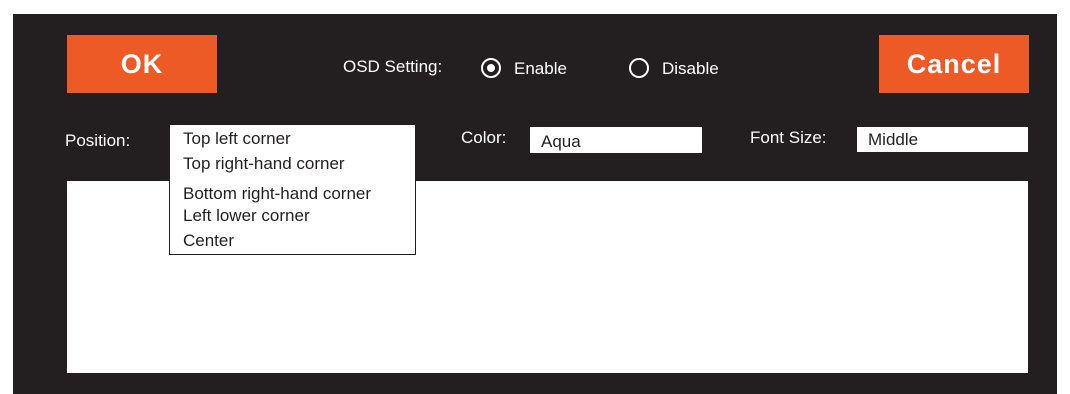  I want to click on disable-radio, so click(639, 68).